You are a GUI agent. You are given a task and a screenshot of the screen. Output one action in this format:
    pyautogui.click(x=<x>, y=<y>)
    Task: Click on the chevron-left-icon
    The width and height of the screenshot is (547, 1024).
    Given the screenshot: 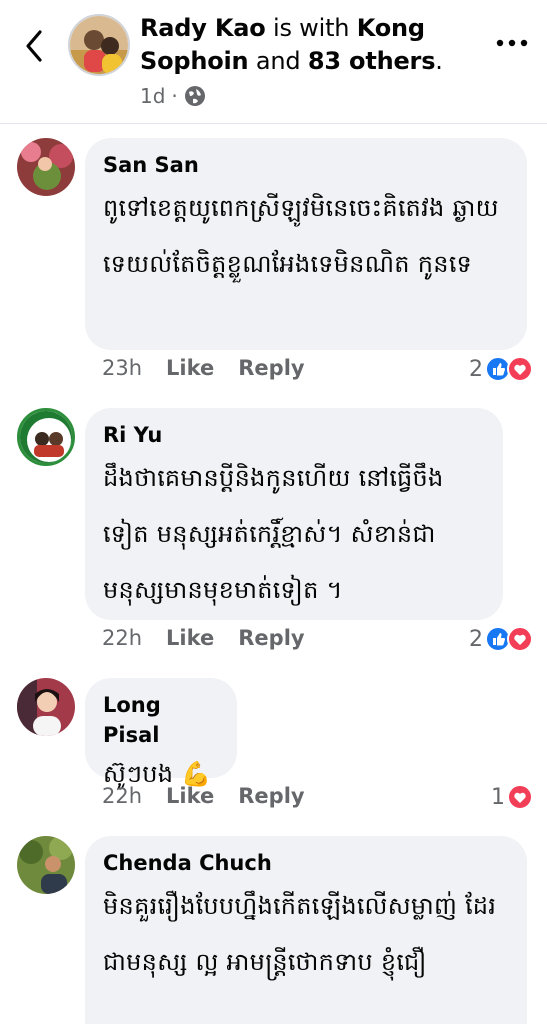 What is the action you would take?
    pyautogui.click(x=35, y=46)
    